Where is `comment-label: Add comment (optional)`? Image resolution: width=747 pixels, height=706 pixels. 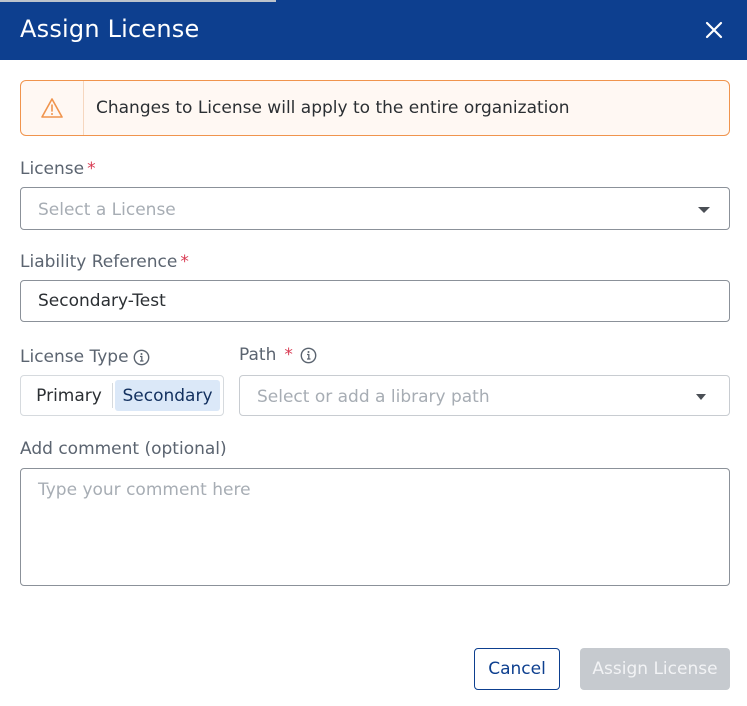 comment-label: Add comment (optional) is located at coordinates (123, 449).